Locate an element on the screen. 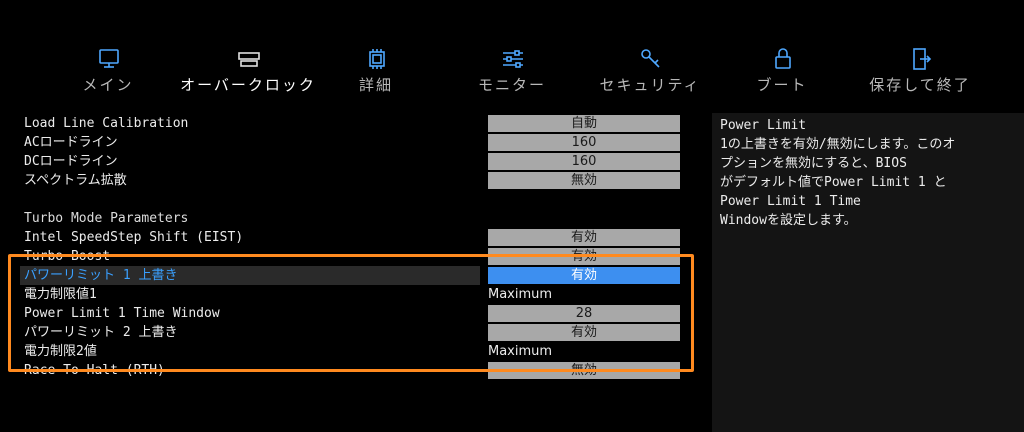 The image size is (1024, 432). setting-label: パワーリミット 2 上書き is located at coordinates (101, 332).